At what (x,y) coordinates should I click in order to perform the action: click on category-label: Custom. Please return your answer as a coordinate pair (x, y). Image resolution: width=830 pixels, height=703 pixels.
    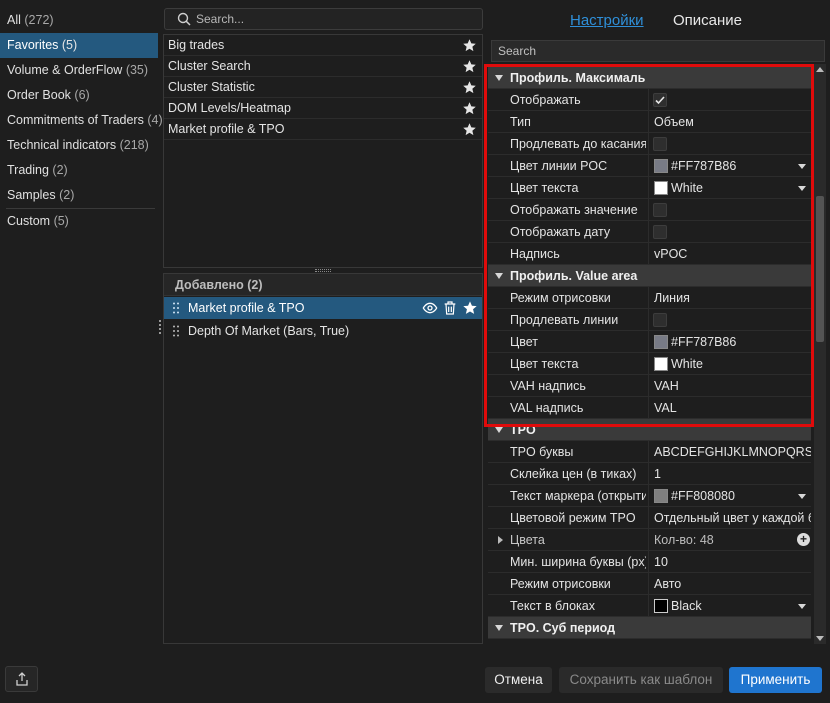
    Looking at the image, I should click on (29, 221).